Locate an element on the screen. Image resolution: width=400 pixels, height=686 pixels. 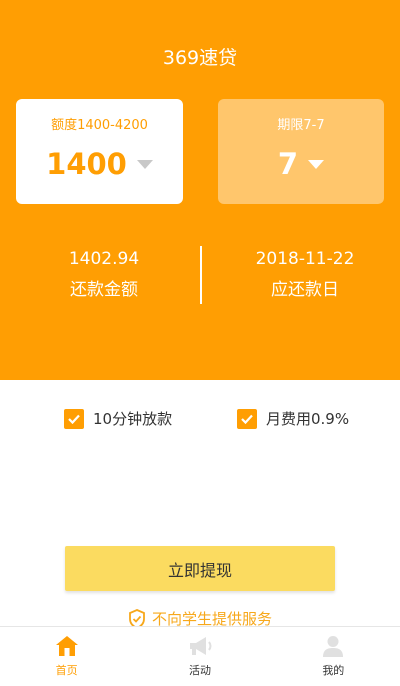
tab-home: 首页 is located at coordinates (66, 656).